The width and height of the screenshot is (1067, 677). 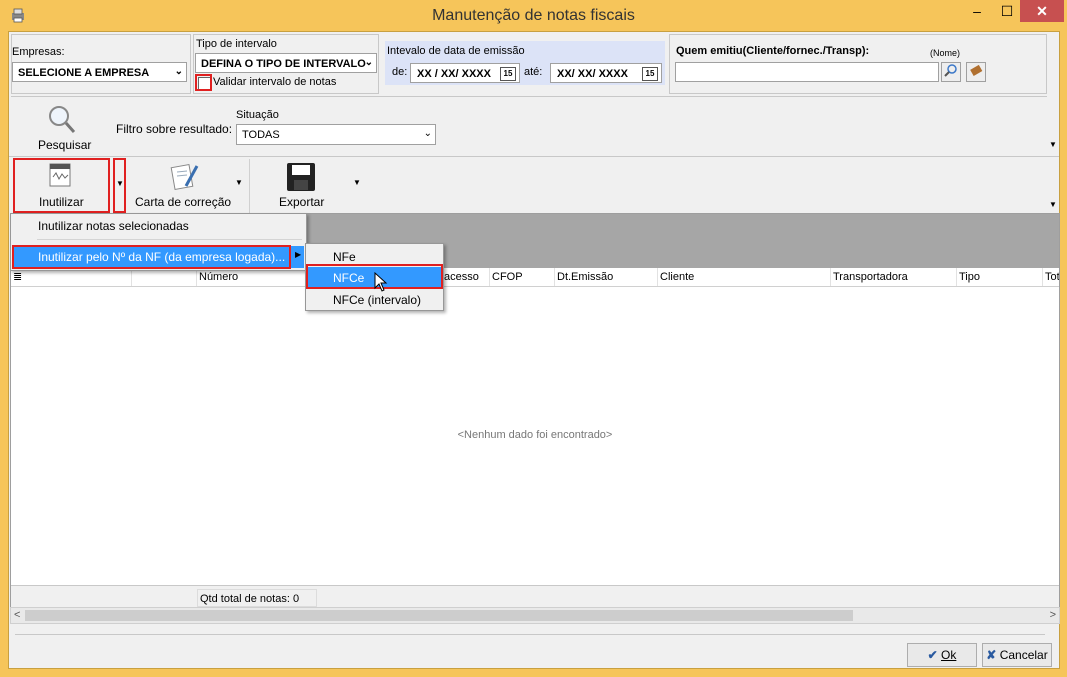 I want to click on scroll-left-icon: <, so click(x=17, y=615).